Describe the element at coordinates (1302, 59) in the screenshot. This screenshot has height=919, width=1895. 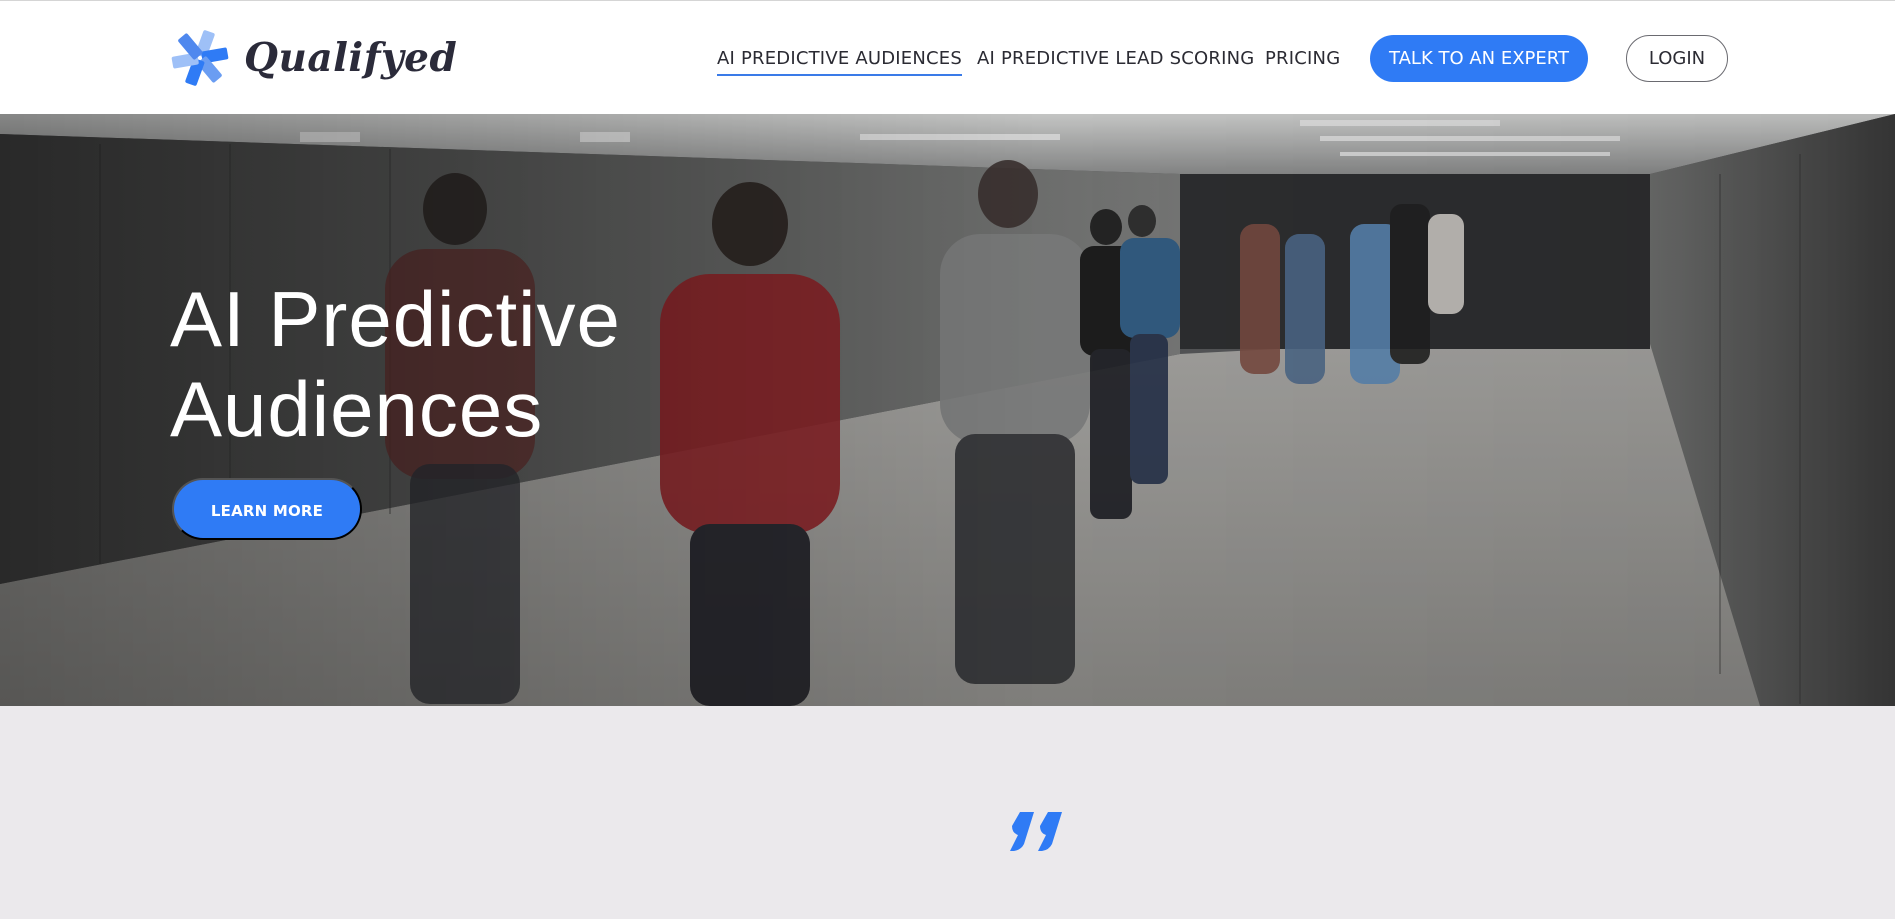
I see `nav-pricing: PRICING` at that location.